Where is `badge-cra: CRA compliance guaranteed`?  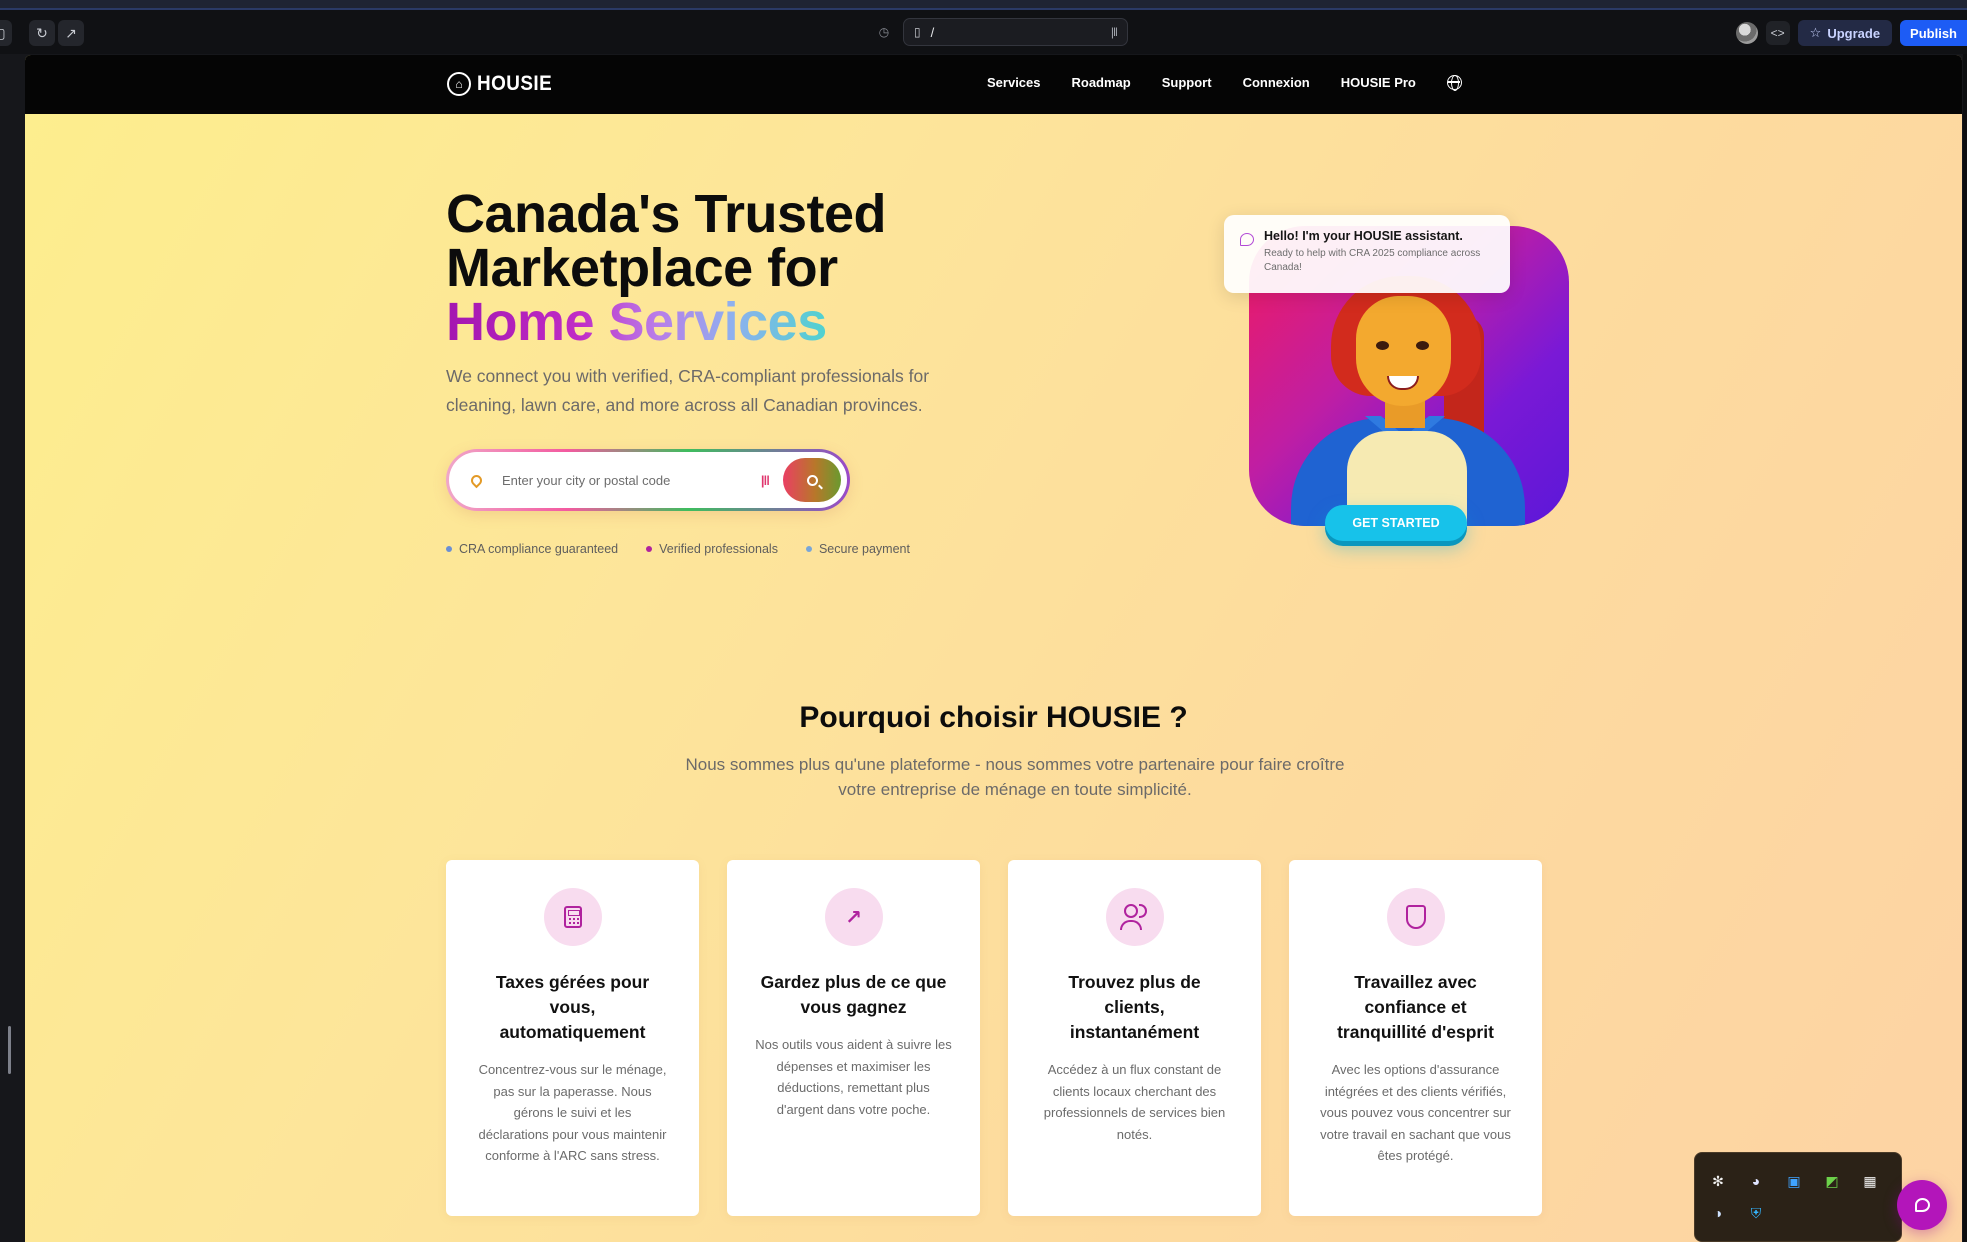
badge-cra: CRA compliance guaranteed is located at coordinates (532, 549).